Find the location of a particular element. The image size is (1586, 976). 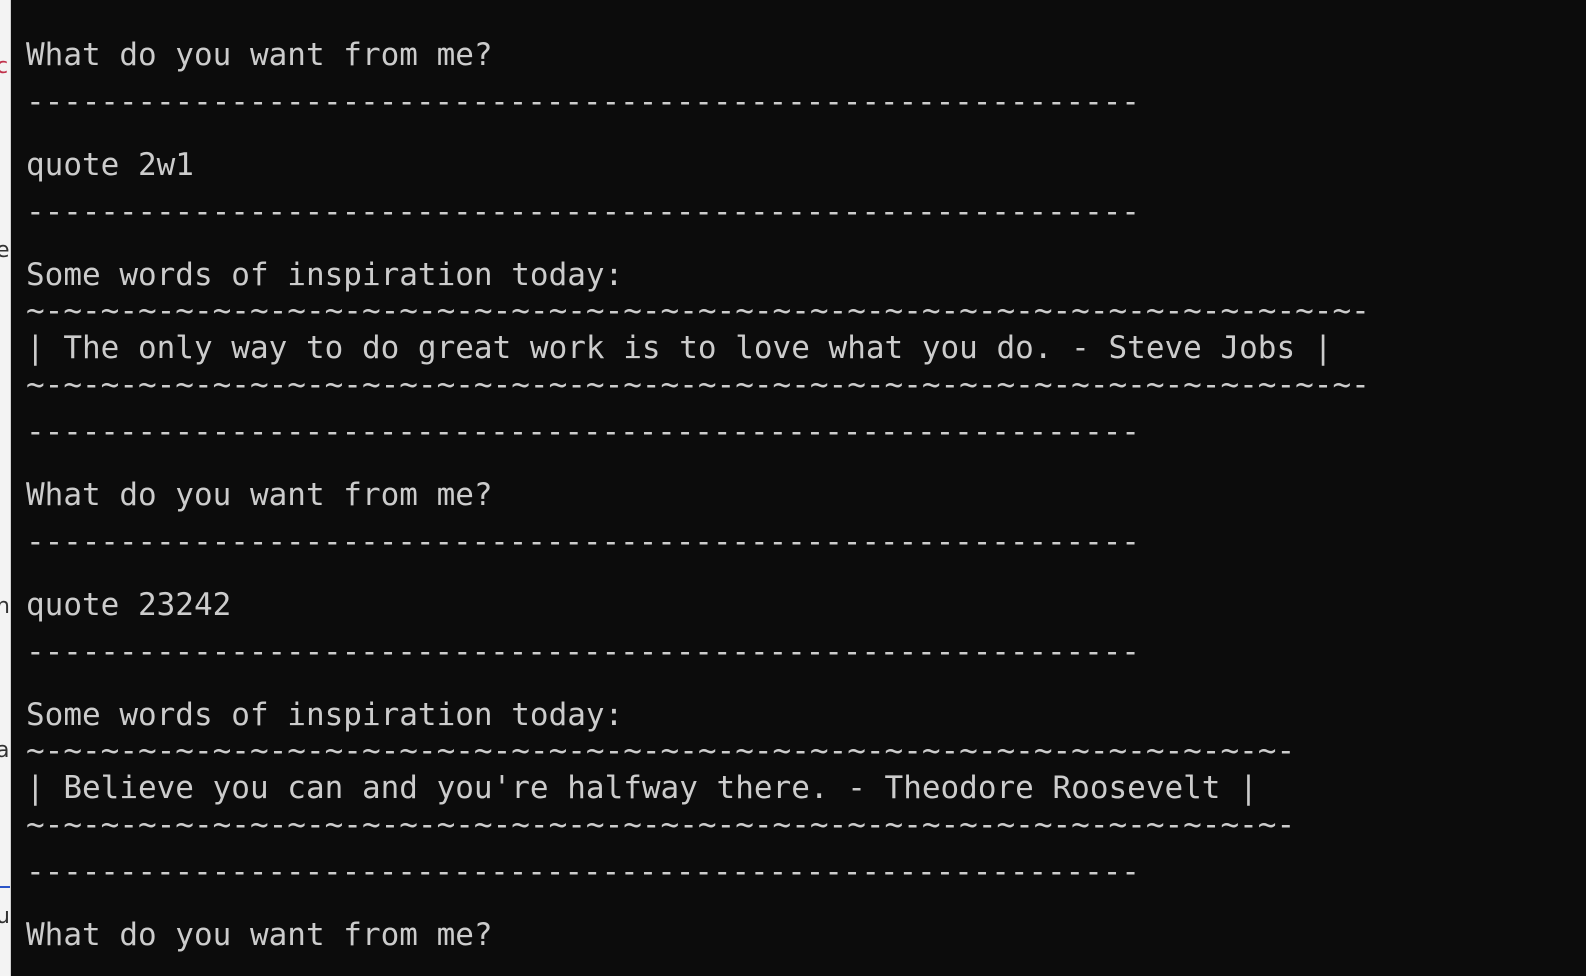

background-text-fragment: u is located at coordinates (5, 917).